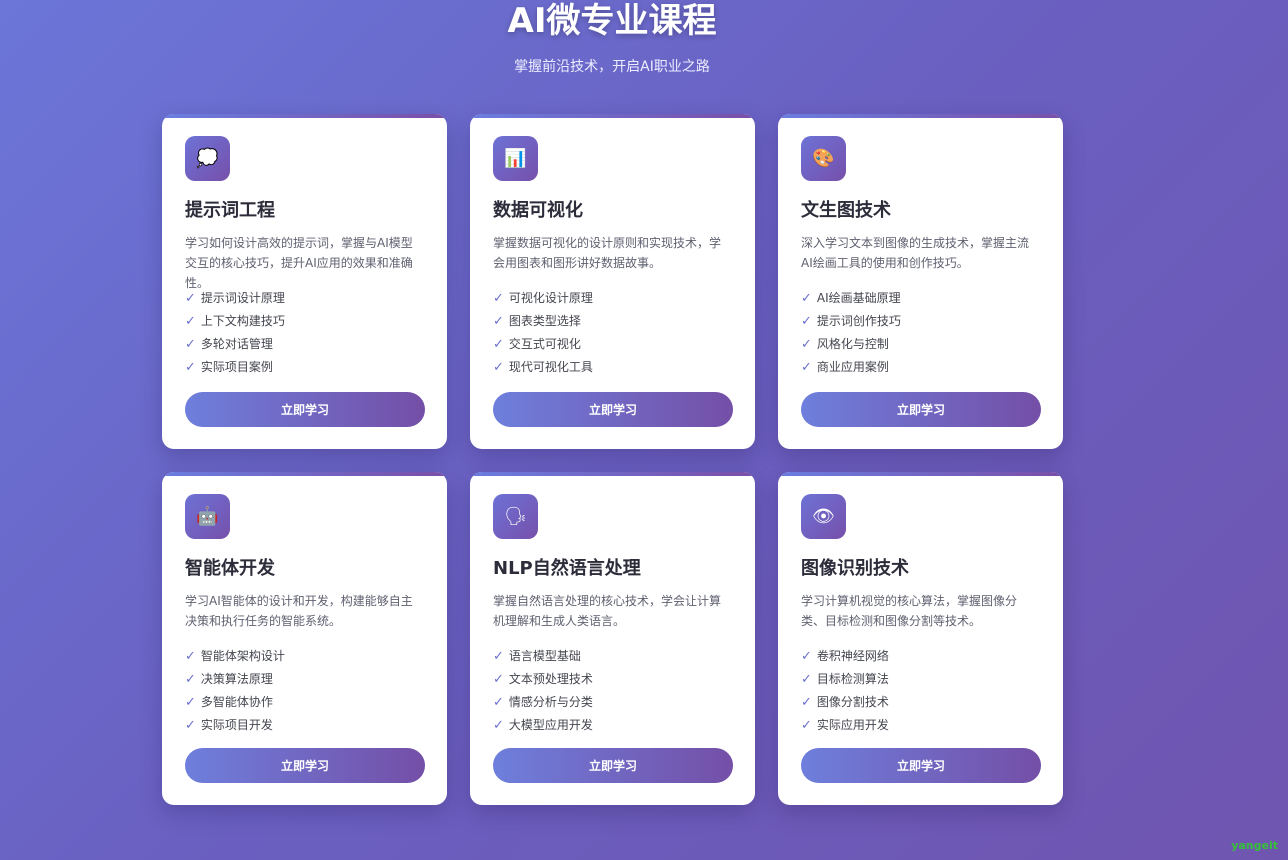 The height and width of the screenshot is (860, 1288). Describe the element at coordinates (544, 656) in the screenshot. I see `feature-label: 语言模型基础` at that location.